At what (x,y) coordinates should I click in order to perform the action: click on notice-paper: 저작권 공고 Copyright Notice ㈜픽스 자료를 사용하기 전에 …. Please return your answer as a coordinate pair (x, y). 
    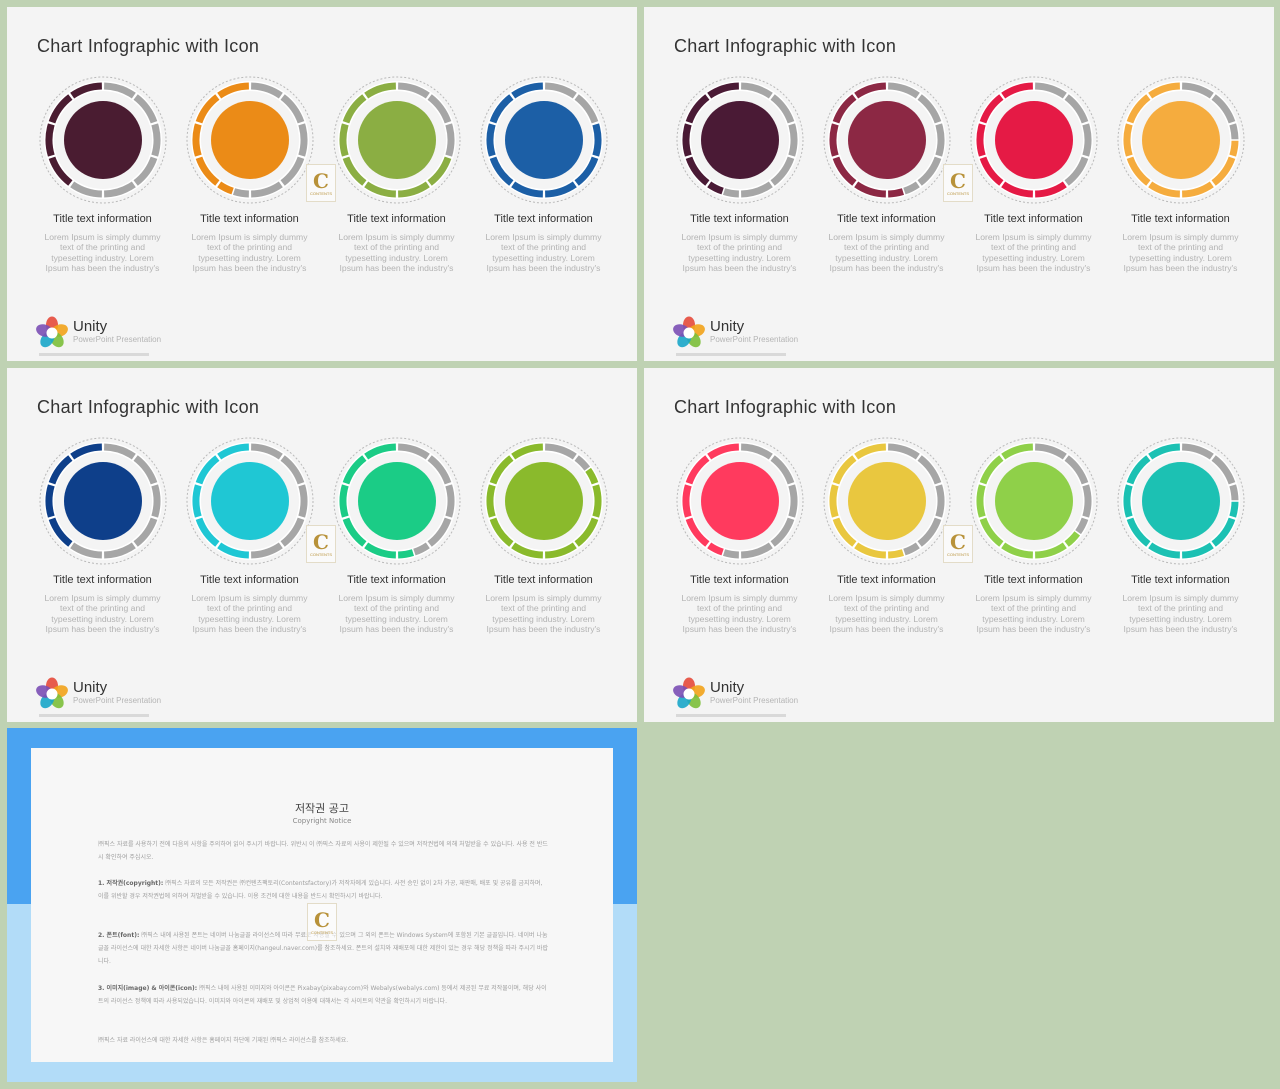
    Looking at the image, I should click on (322, 905).